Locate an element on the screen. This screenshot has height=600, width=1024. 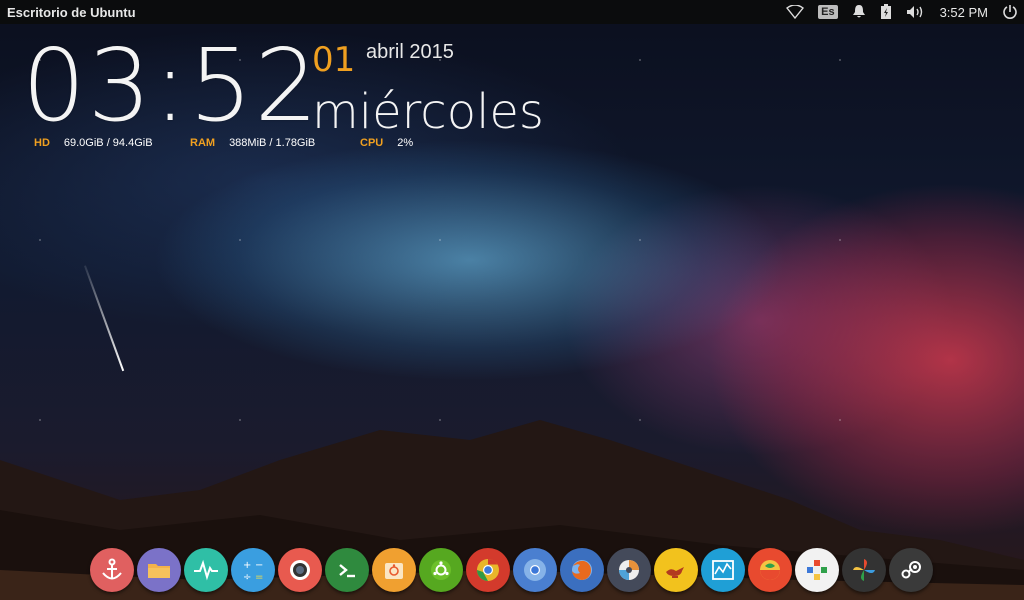
pinwheel-icon is located at coordinates (864, 570).